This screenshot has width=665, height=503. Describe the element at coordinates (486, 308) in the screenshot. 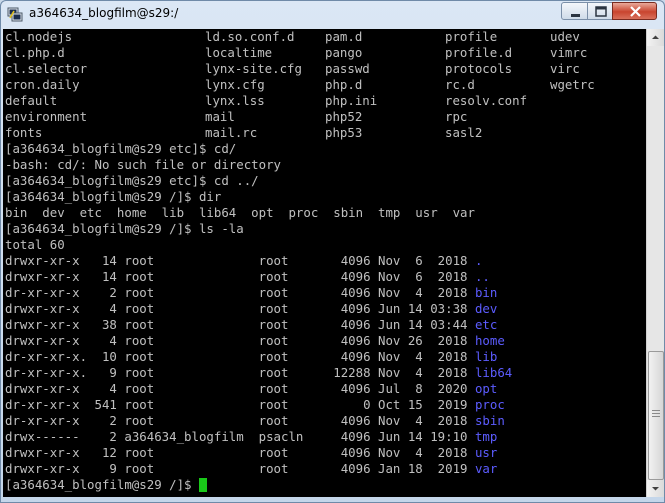

I see `directory-name: dev` at that location.